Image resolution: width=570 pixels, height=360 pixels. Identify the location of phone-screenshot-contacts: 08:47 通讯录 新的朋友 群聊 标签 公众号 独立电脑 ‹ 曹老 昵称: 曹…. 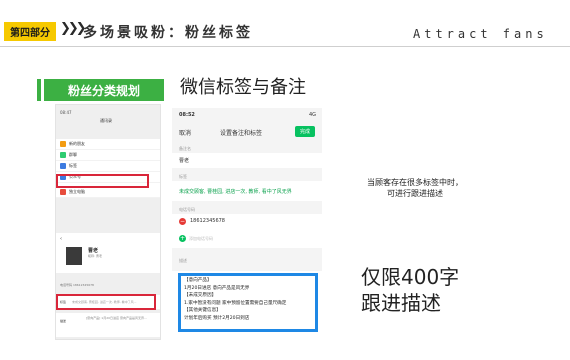
(108, 222).